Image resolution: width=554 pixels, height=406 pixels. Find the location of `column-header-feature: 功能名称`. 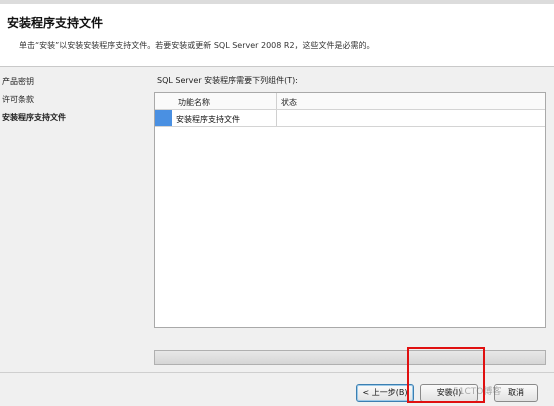

column-header-feature: 功能名称 is located at coordinates (194, 102).